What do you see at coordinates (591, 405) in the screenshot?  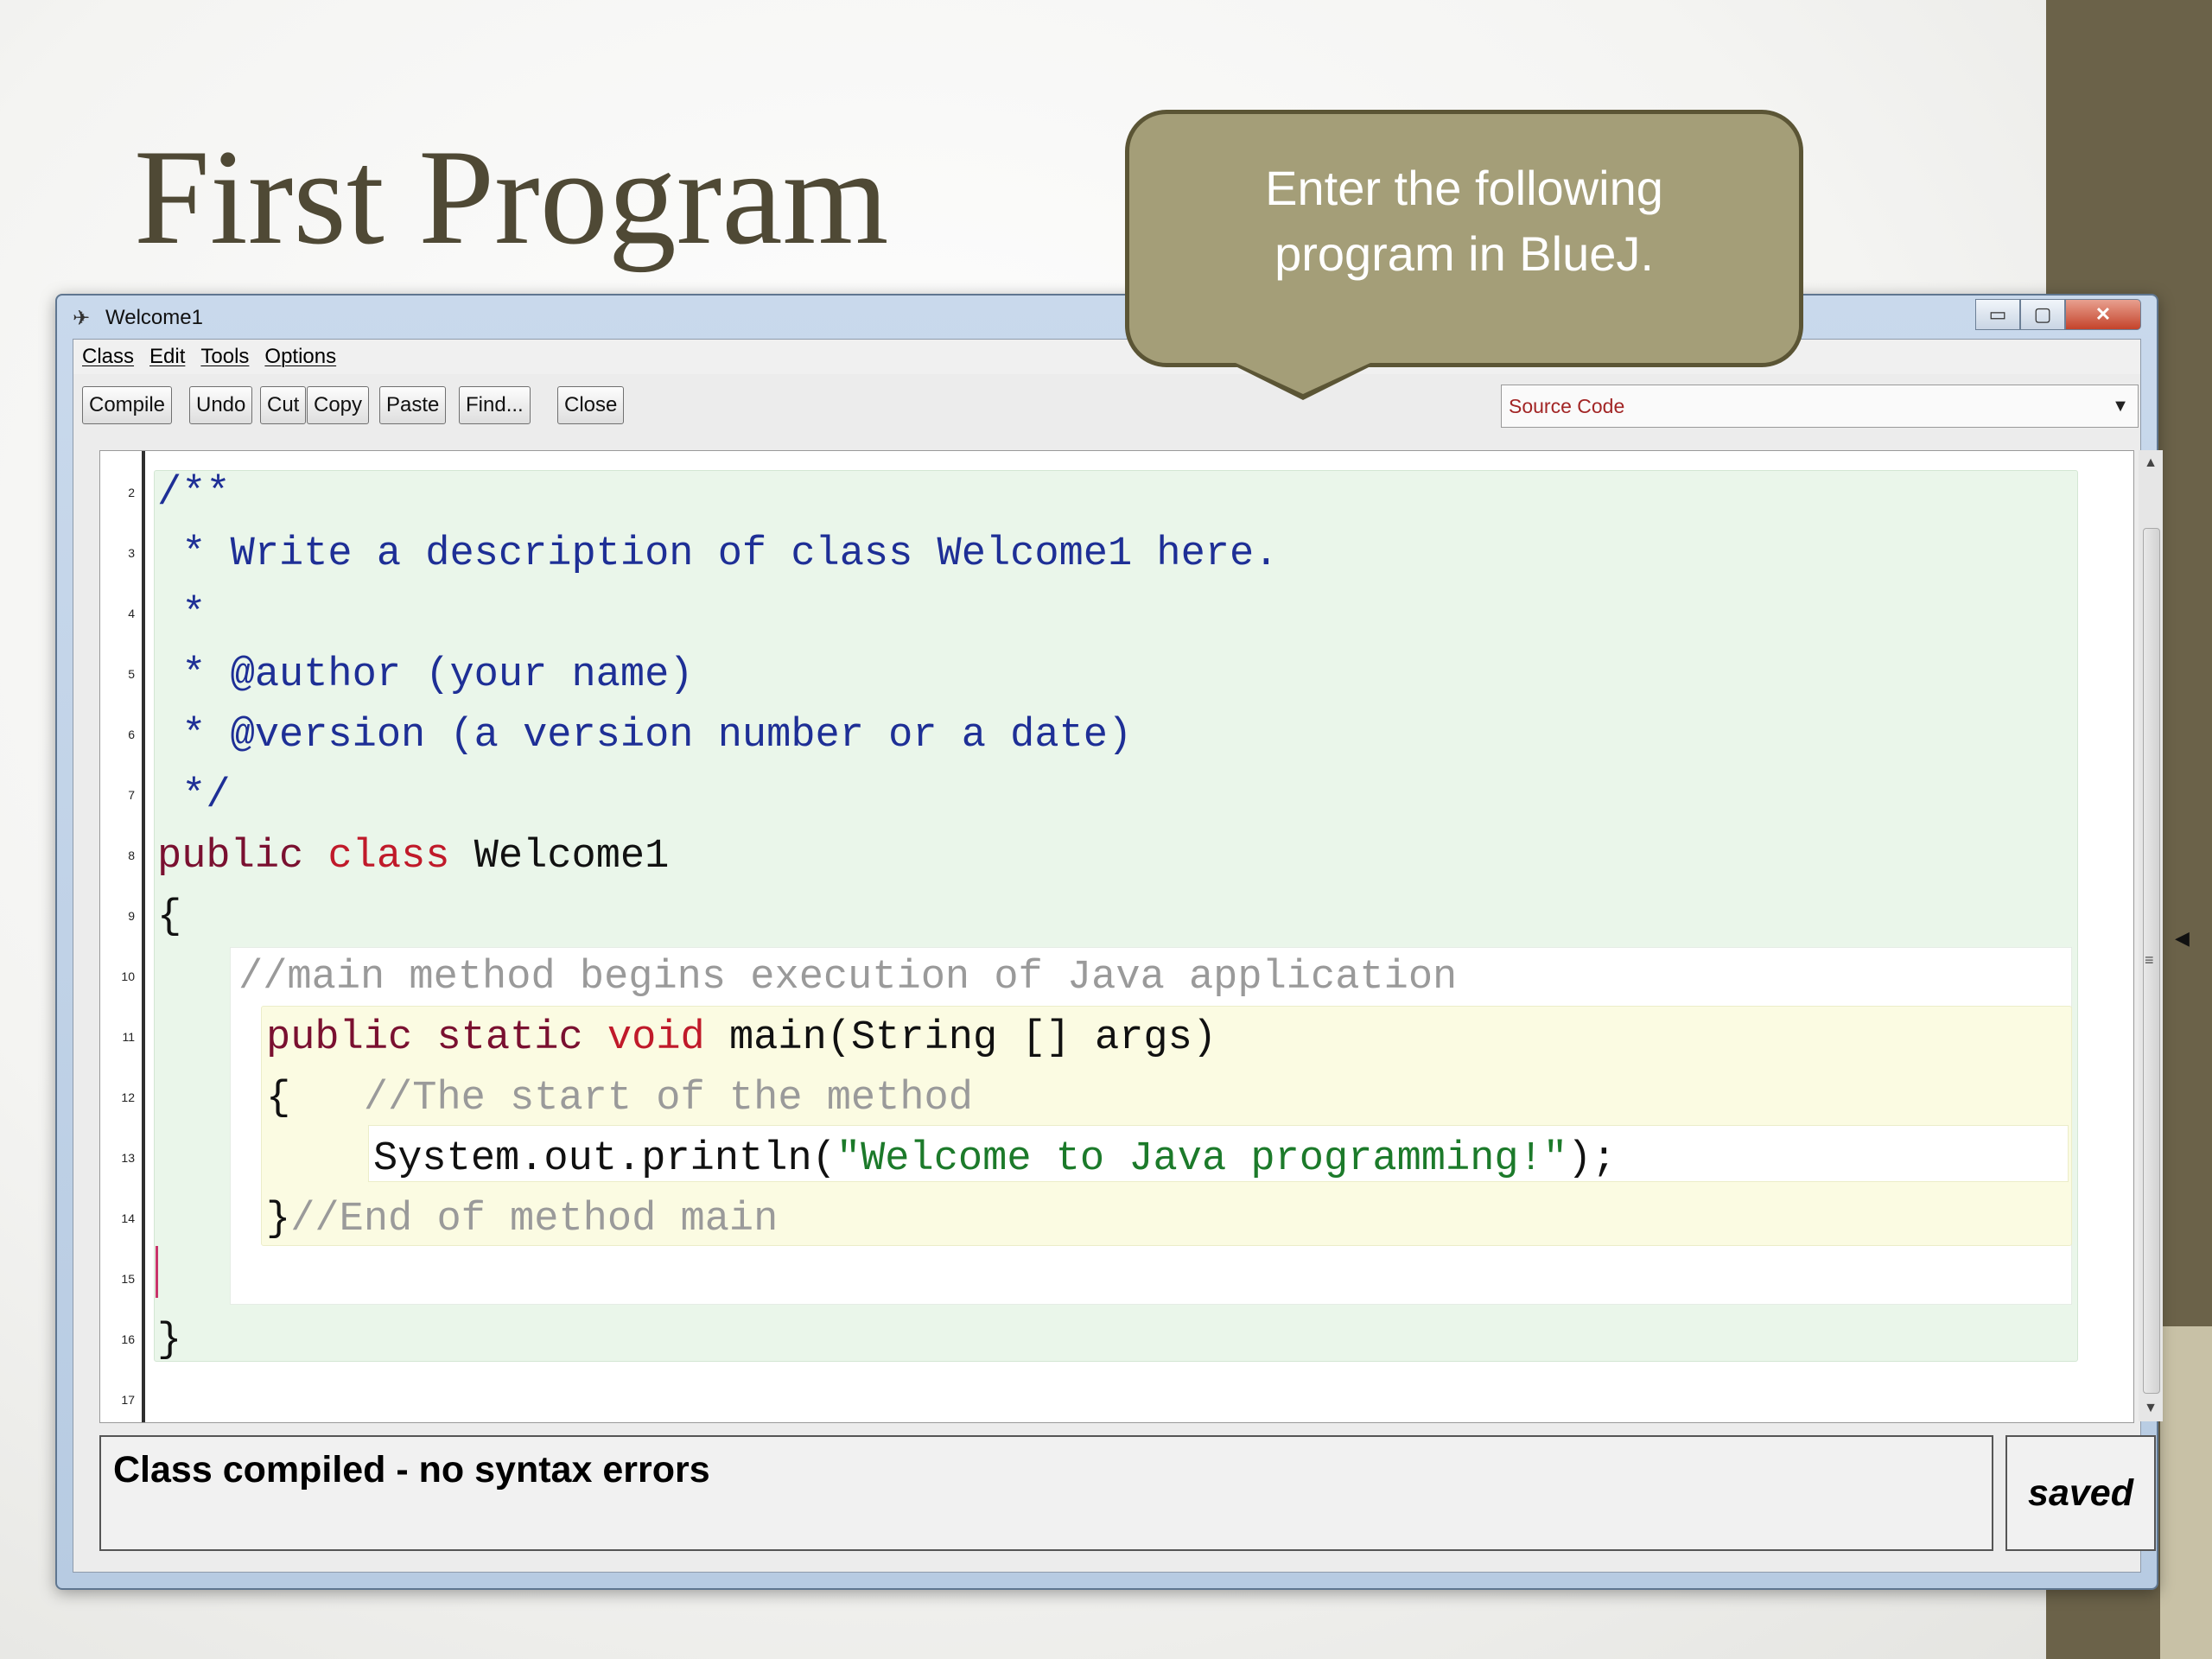 I see `close-button: Close` at bounding box center [591, 405].